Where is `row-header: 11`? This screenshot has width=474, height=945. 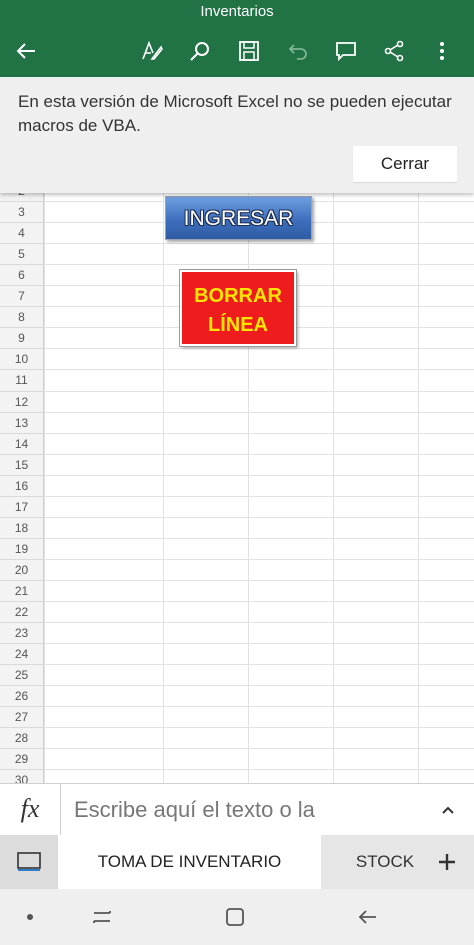
row-header: 11 is located at coordinates (22, 381).